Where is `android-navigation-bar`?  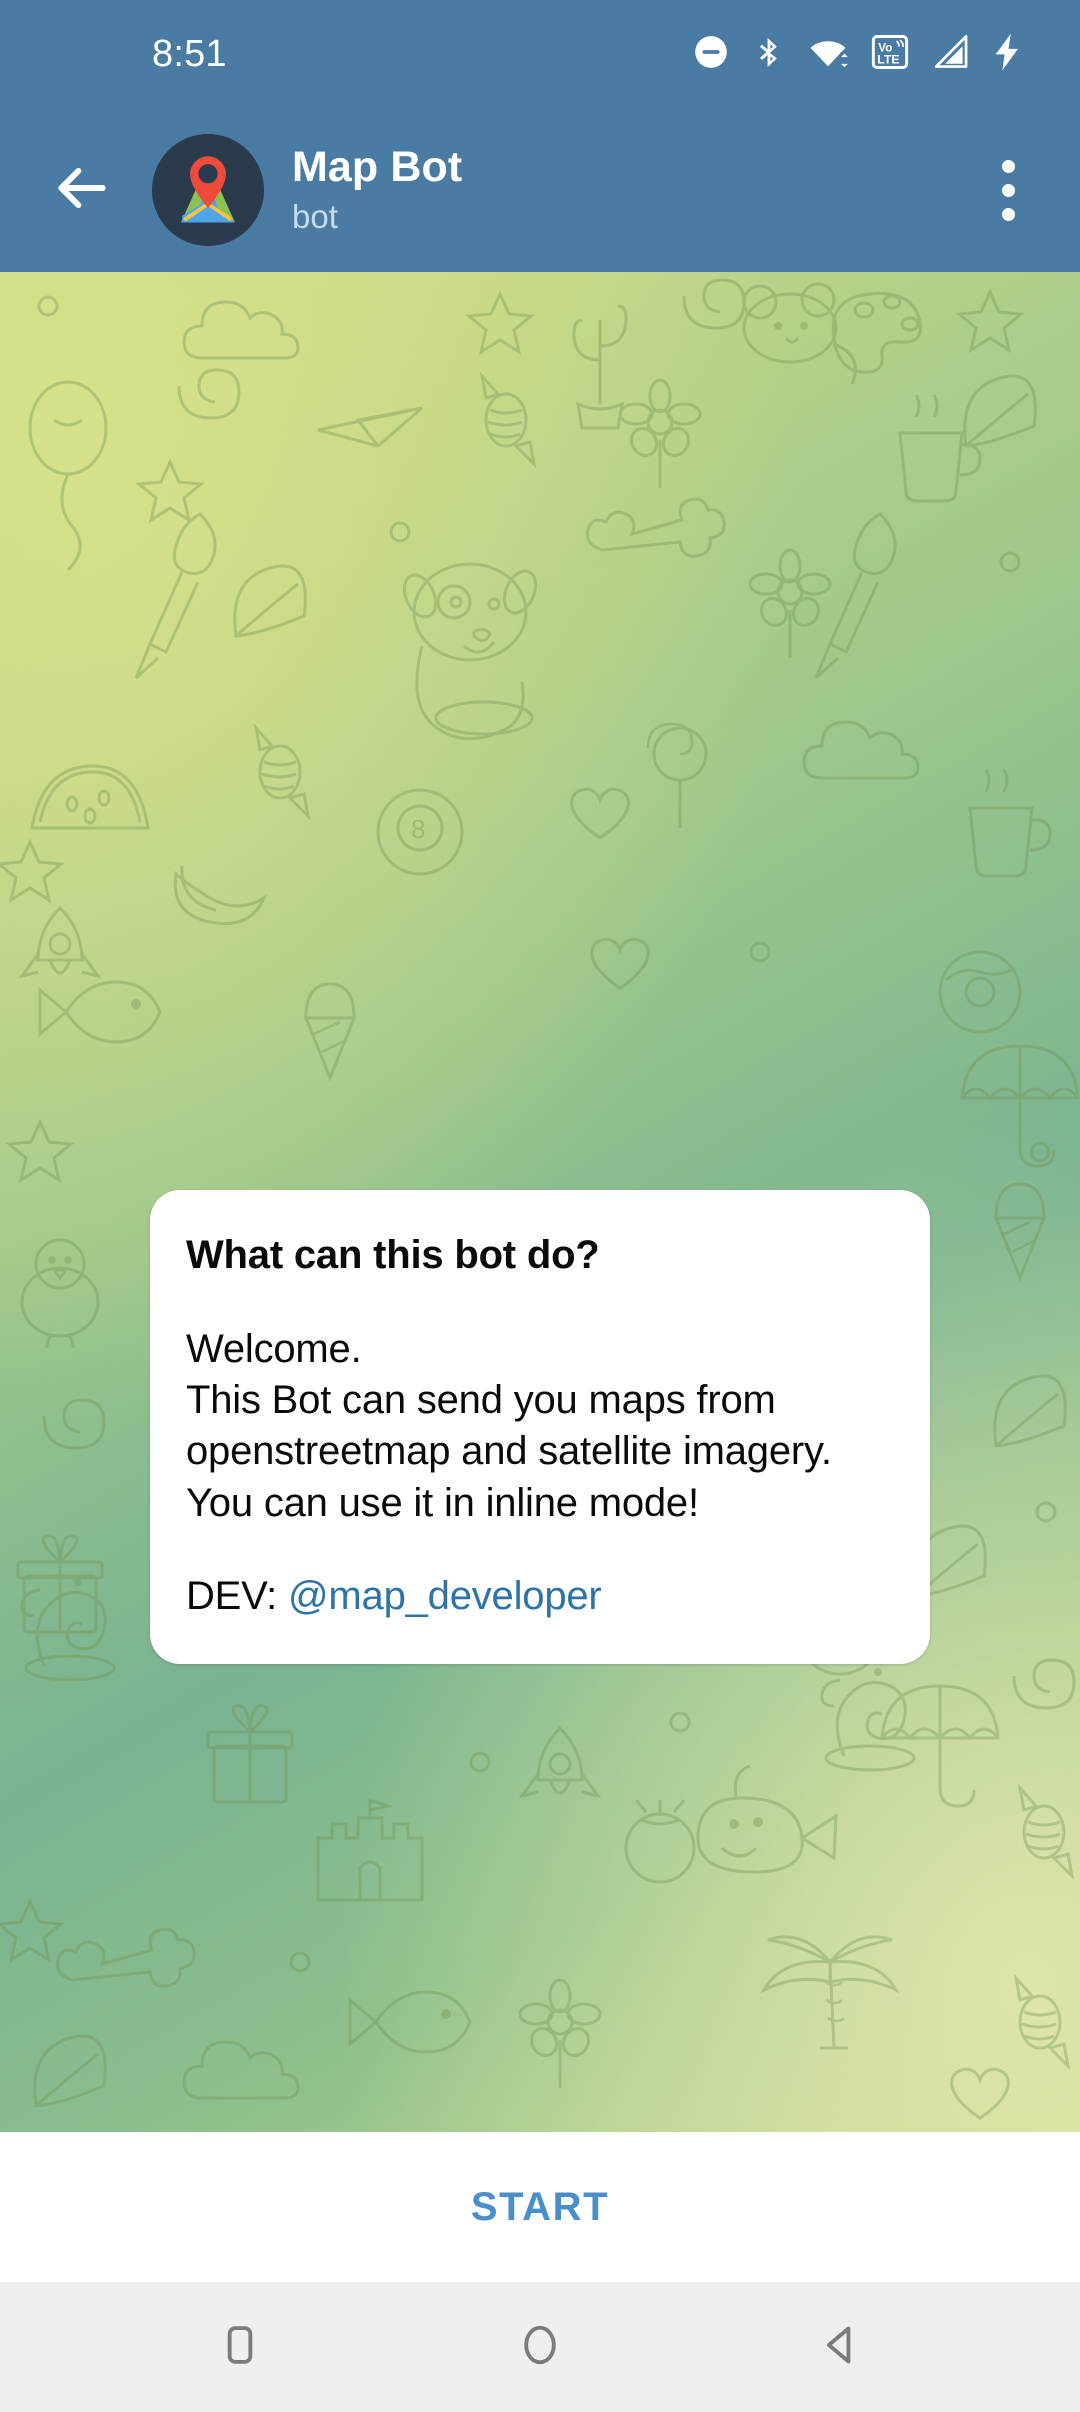
android-navigation-bar is located at coordinates (540, 2347).